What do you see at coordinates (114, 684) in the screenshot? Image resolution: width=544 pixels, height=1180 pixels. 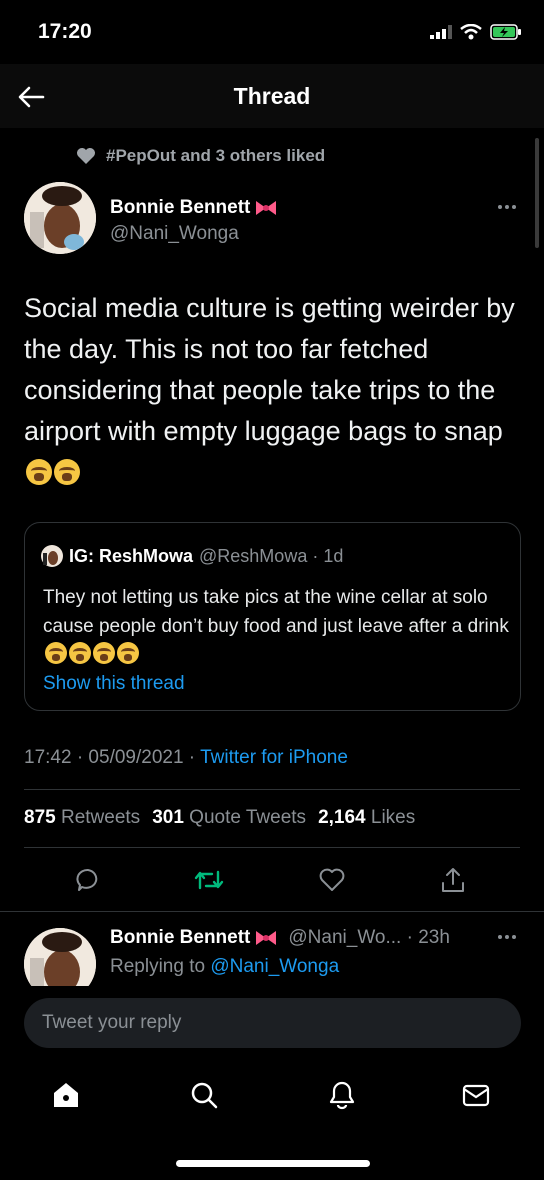 I see `show-thread-link: Show this thread` at bounding box center [114, 684].